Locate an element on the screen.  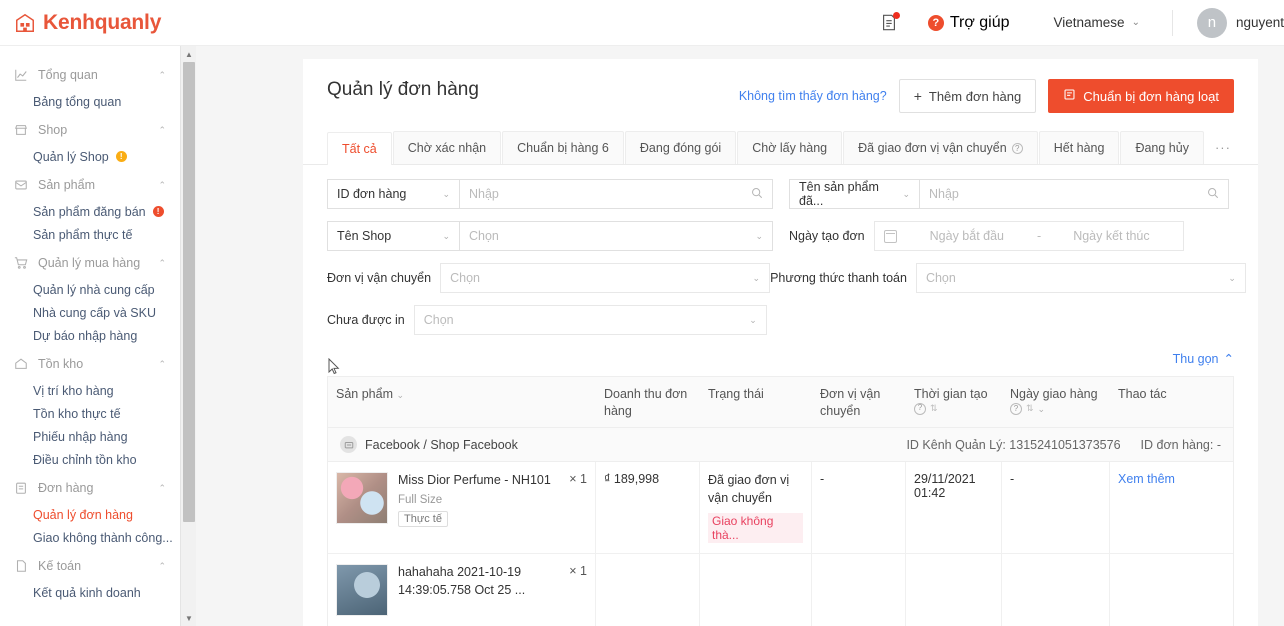
view-more-link: Xem thêm is located at coordinates (1146, 479).